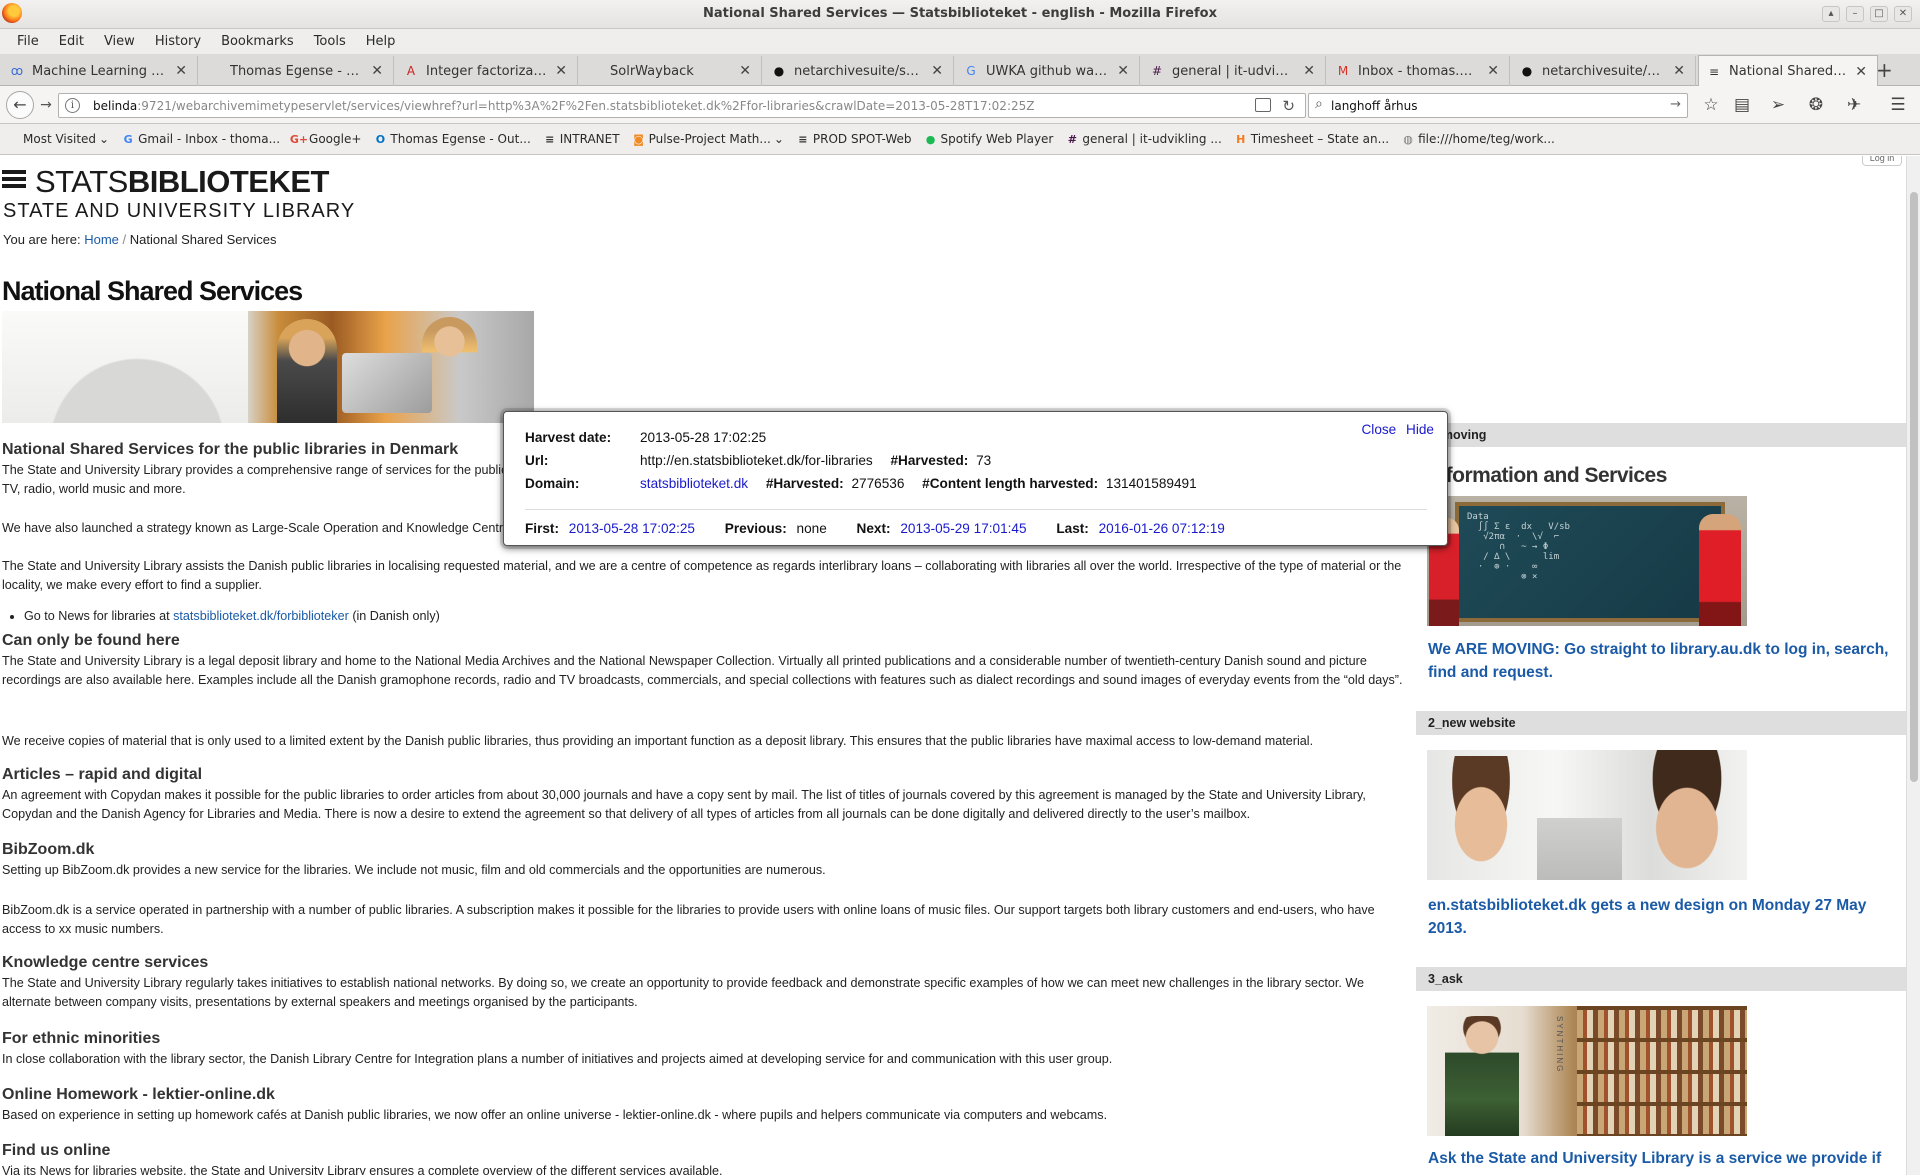 The image size is (1920, 1175). Describe the element at coordinates (257, 41) in the screenshot. I see `menu-bookmarks: Bookmarks` at that location.